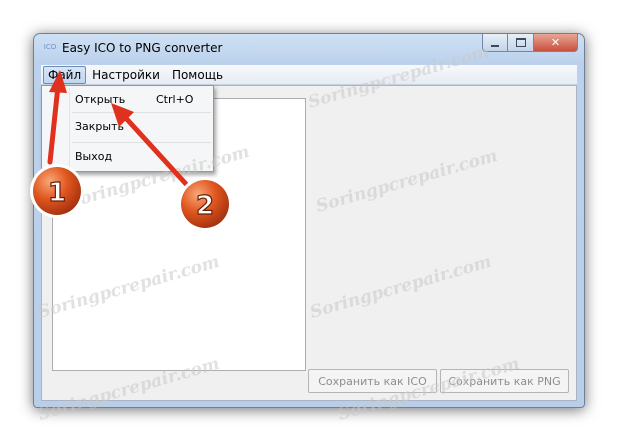 Image resolution: width=617 pixels, height=441 pixels. Describe the element at coordinates (495, 45) in the screenshot. I see `minimize-icon` at that location.